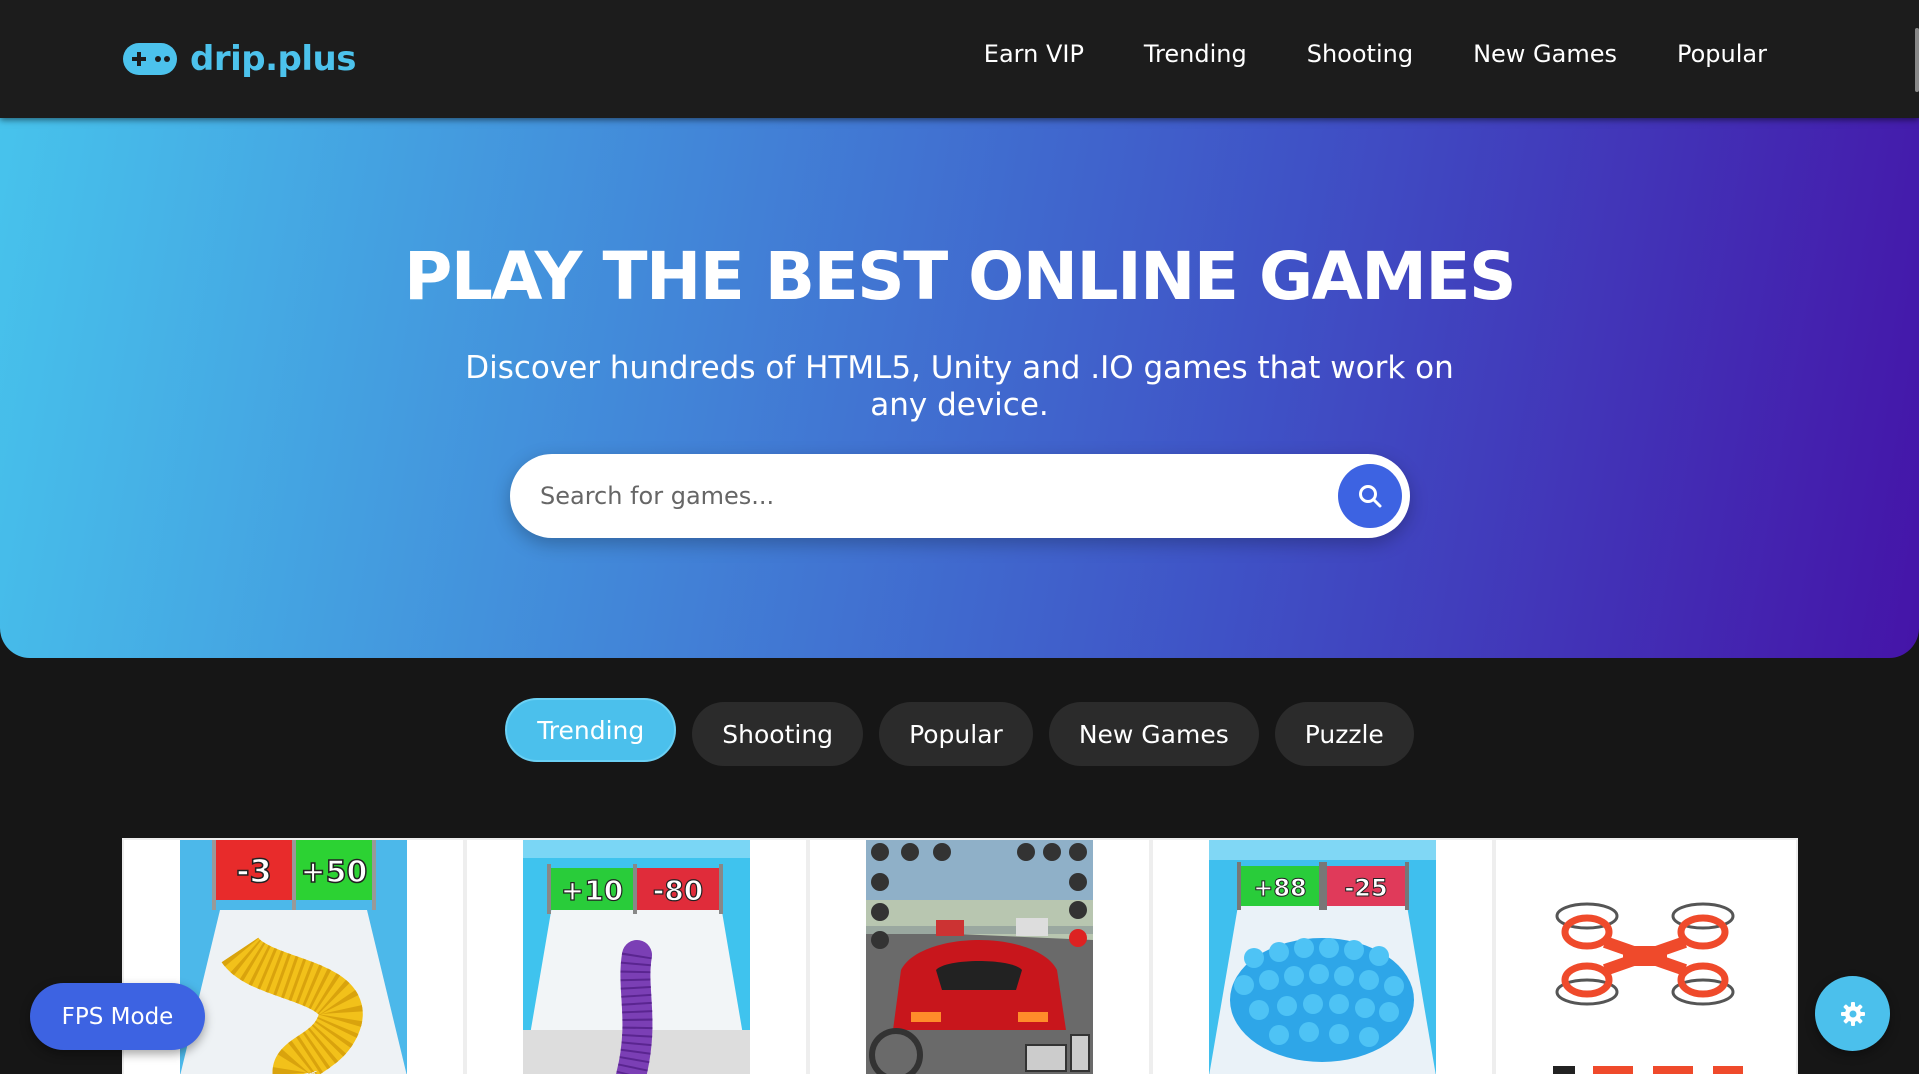  I want to click on search-input, so click(930, 496).